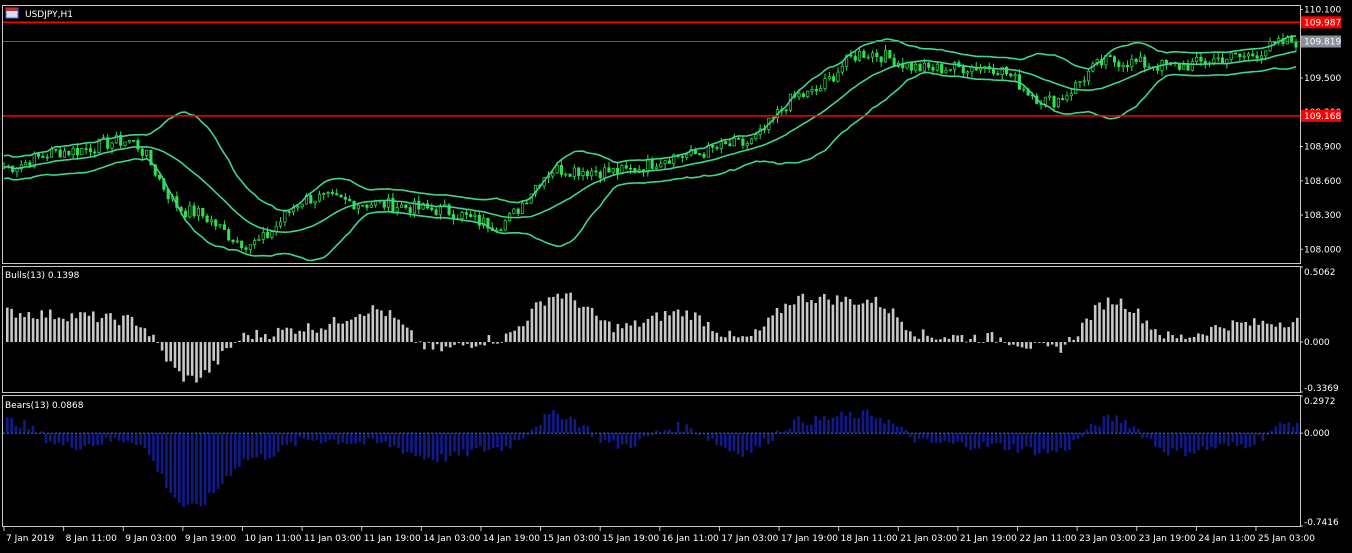 This screenshot has height=553, width=1352. I want to click on time-tick-label: 24 Jan 11:00, so click(1226, 539).